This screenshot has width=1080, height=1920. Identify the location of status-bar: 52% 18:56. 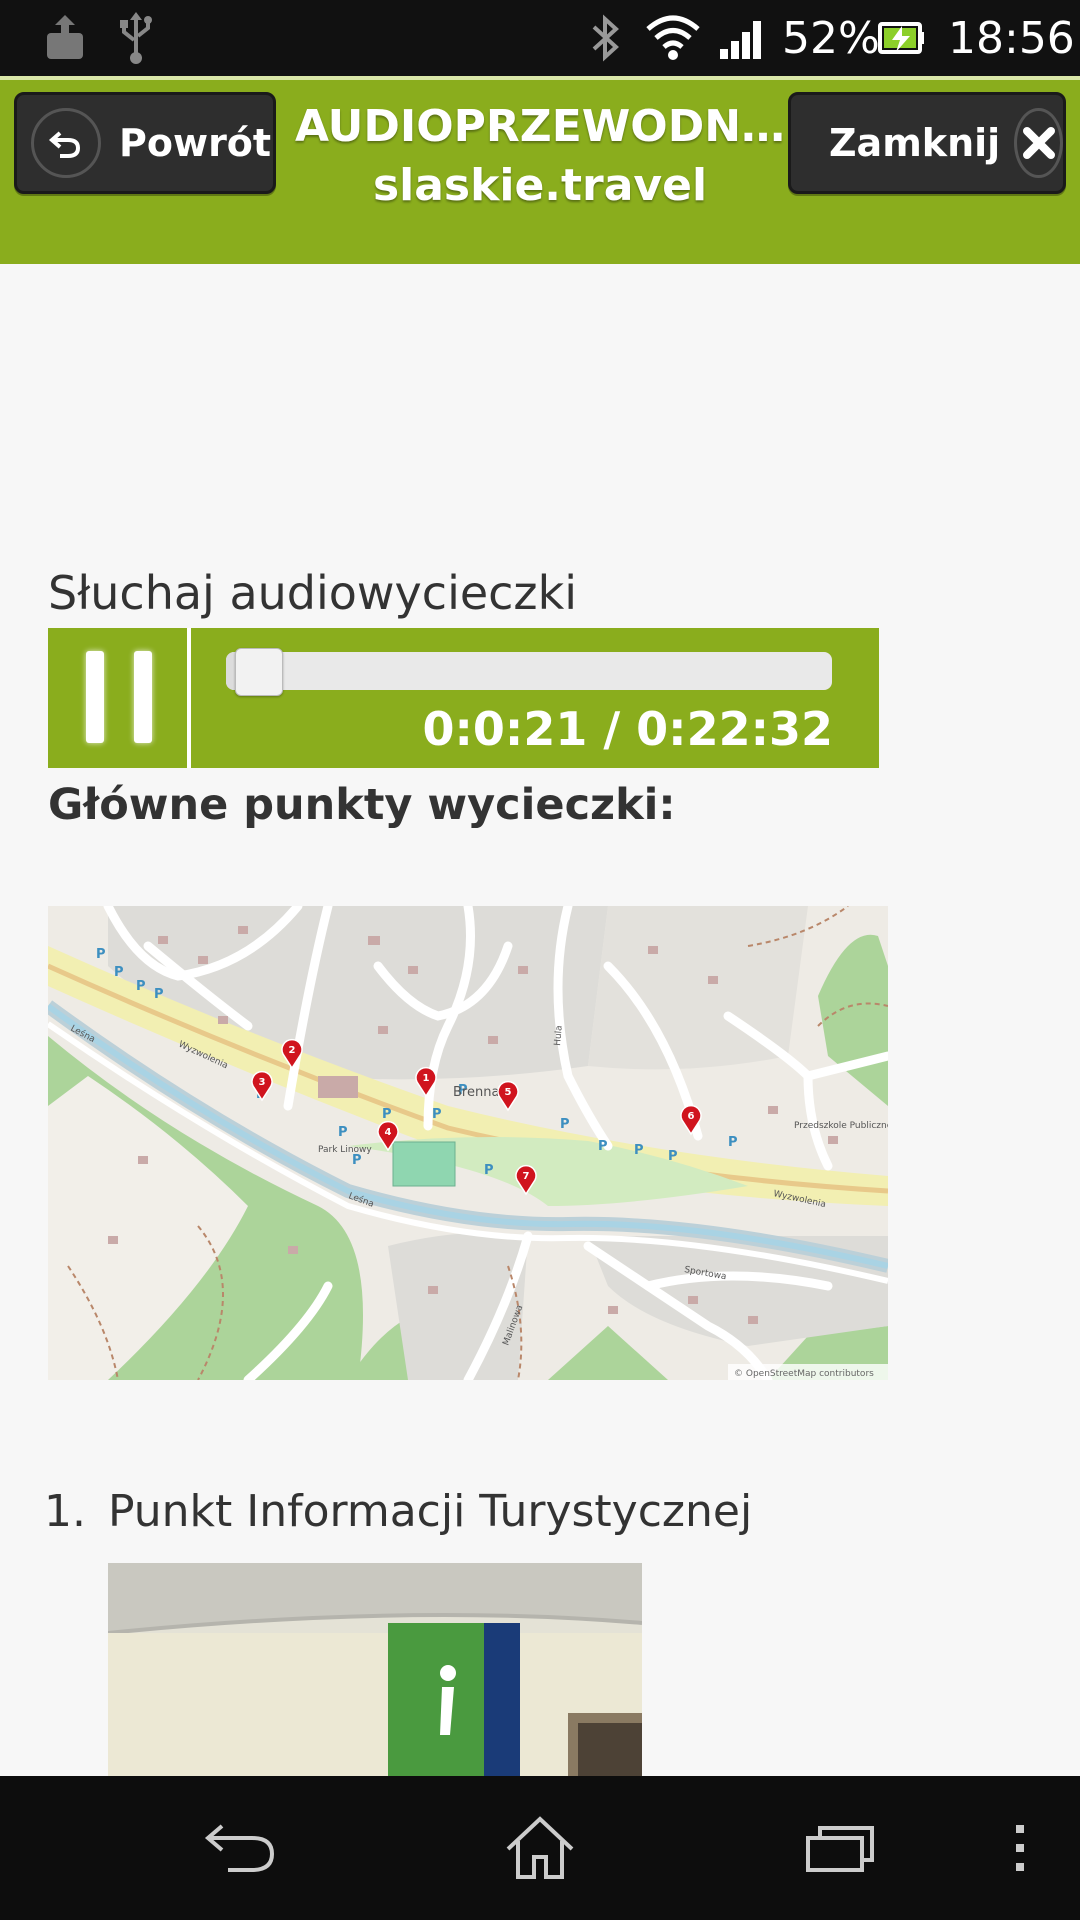
(540, 38).